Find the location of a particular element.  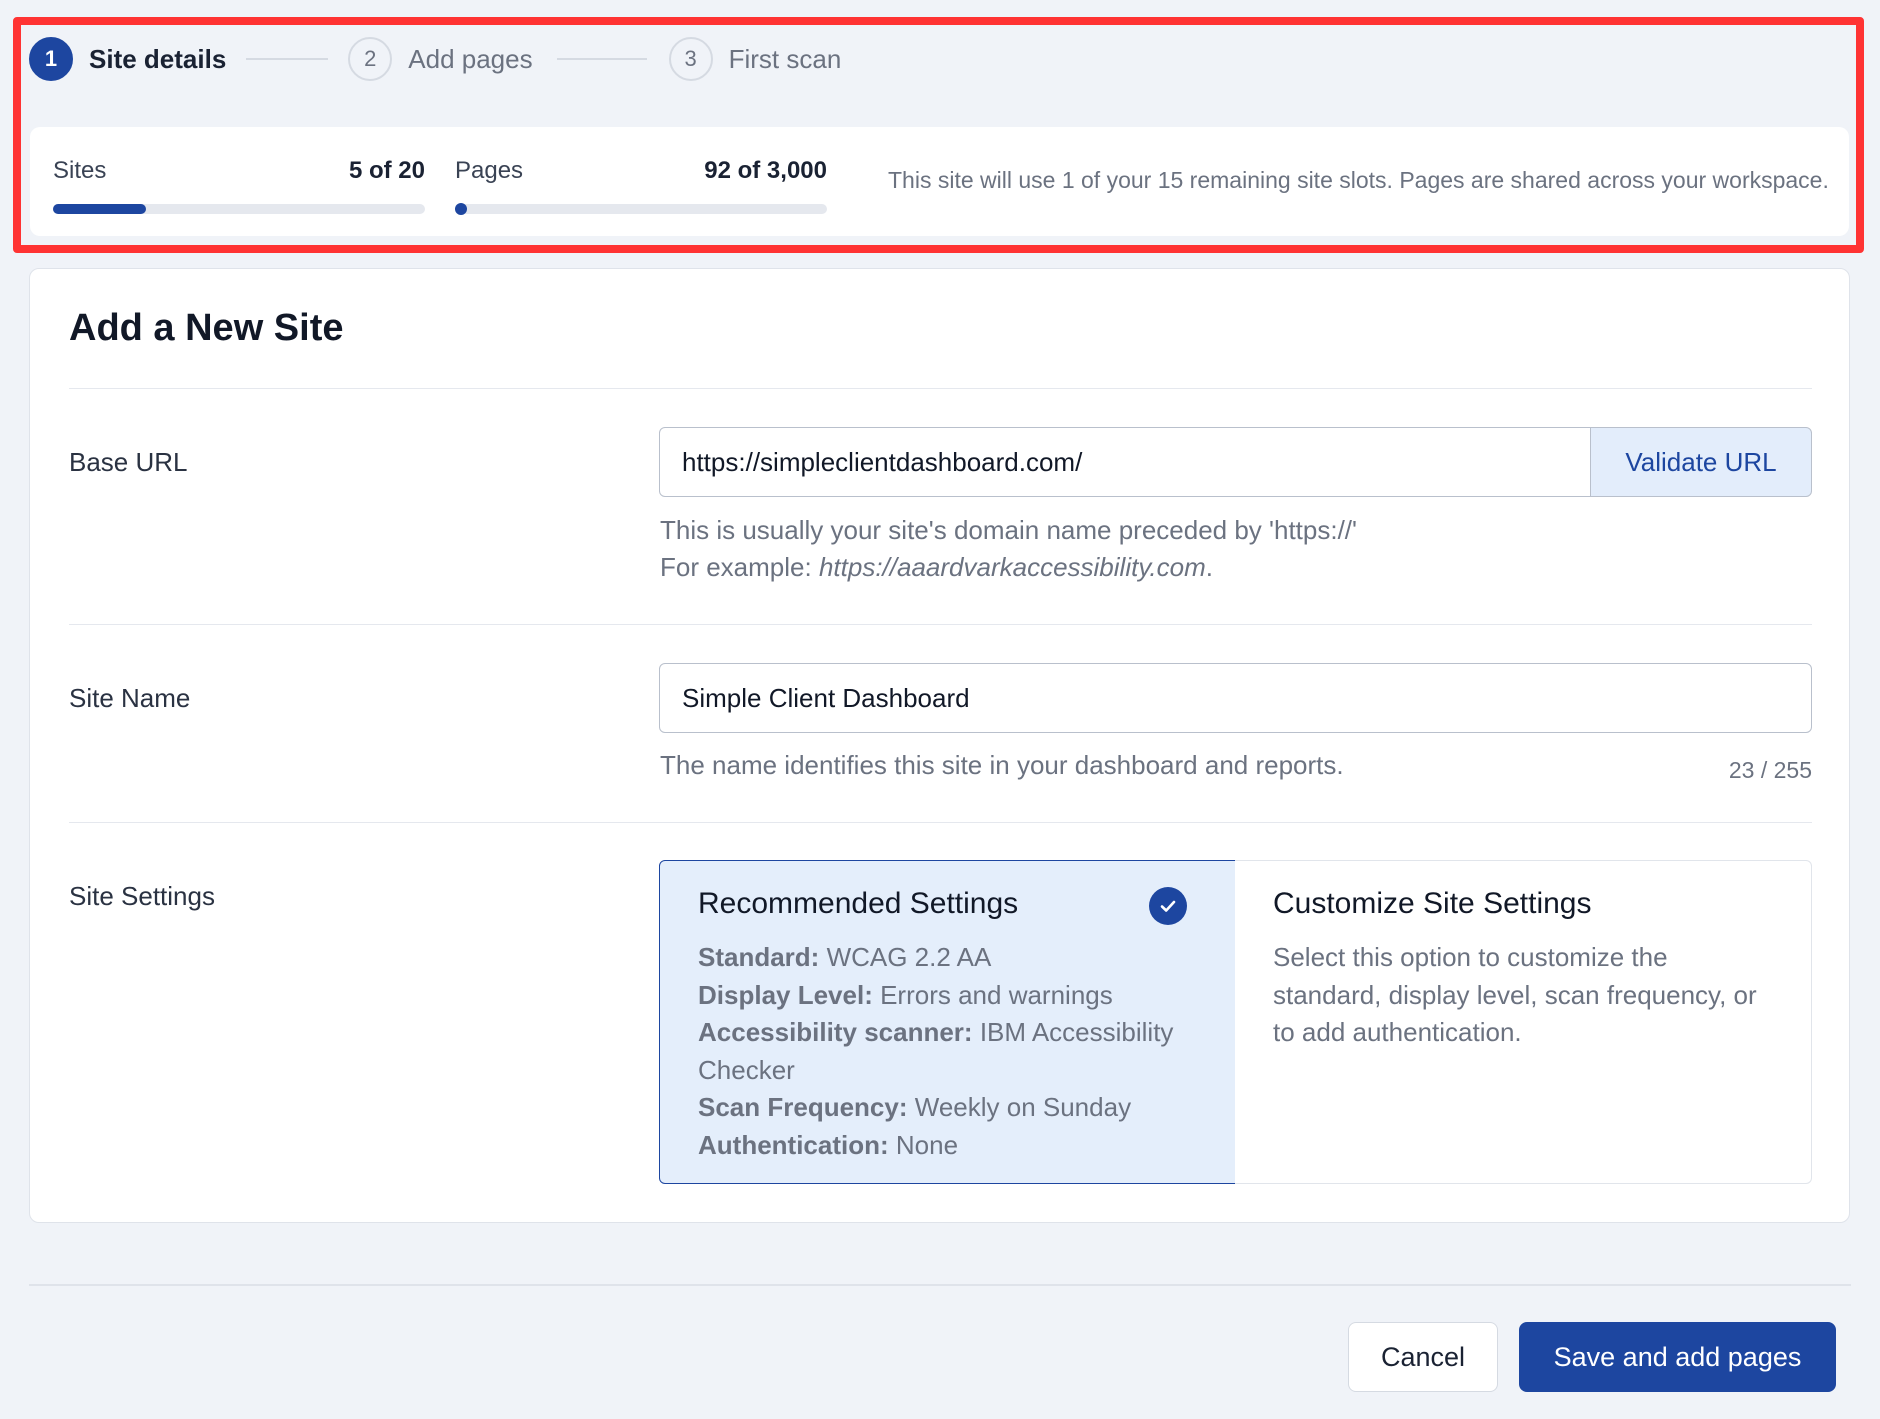

site-name-input: Simple Client Dashboard is located at coordinates (1235, 698).